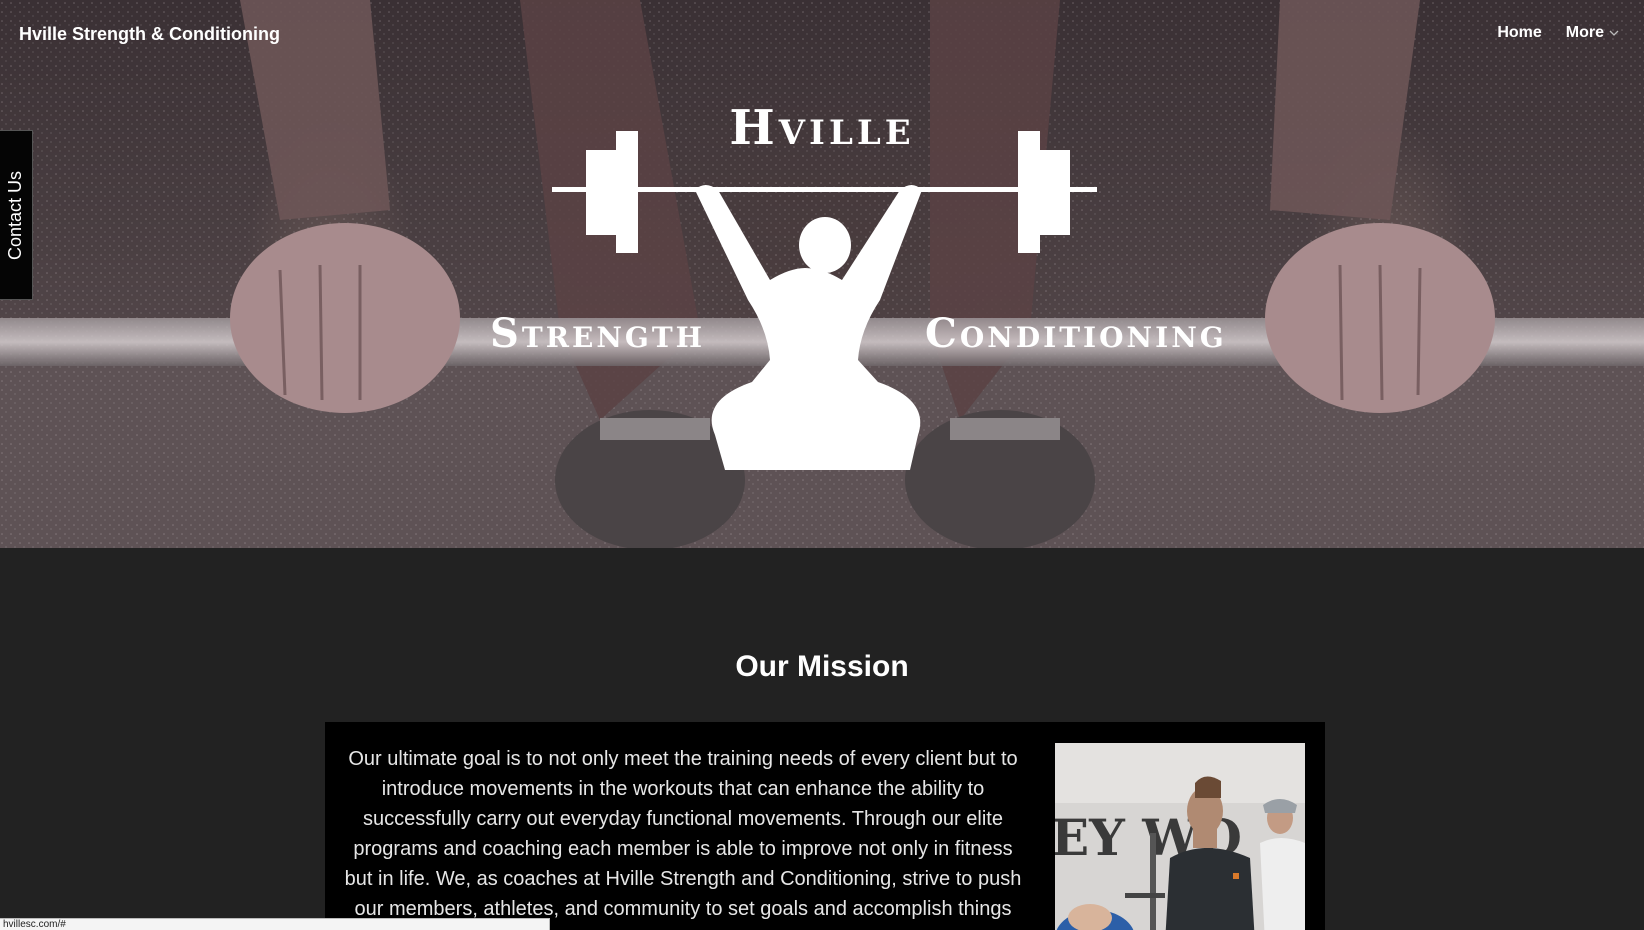 The image size is (1644, 930). What do you see at coordinates (820, 333) in the screenshot?
I see `logo-word-and: and` at bounding box center [820, 333].